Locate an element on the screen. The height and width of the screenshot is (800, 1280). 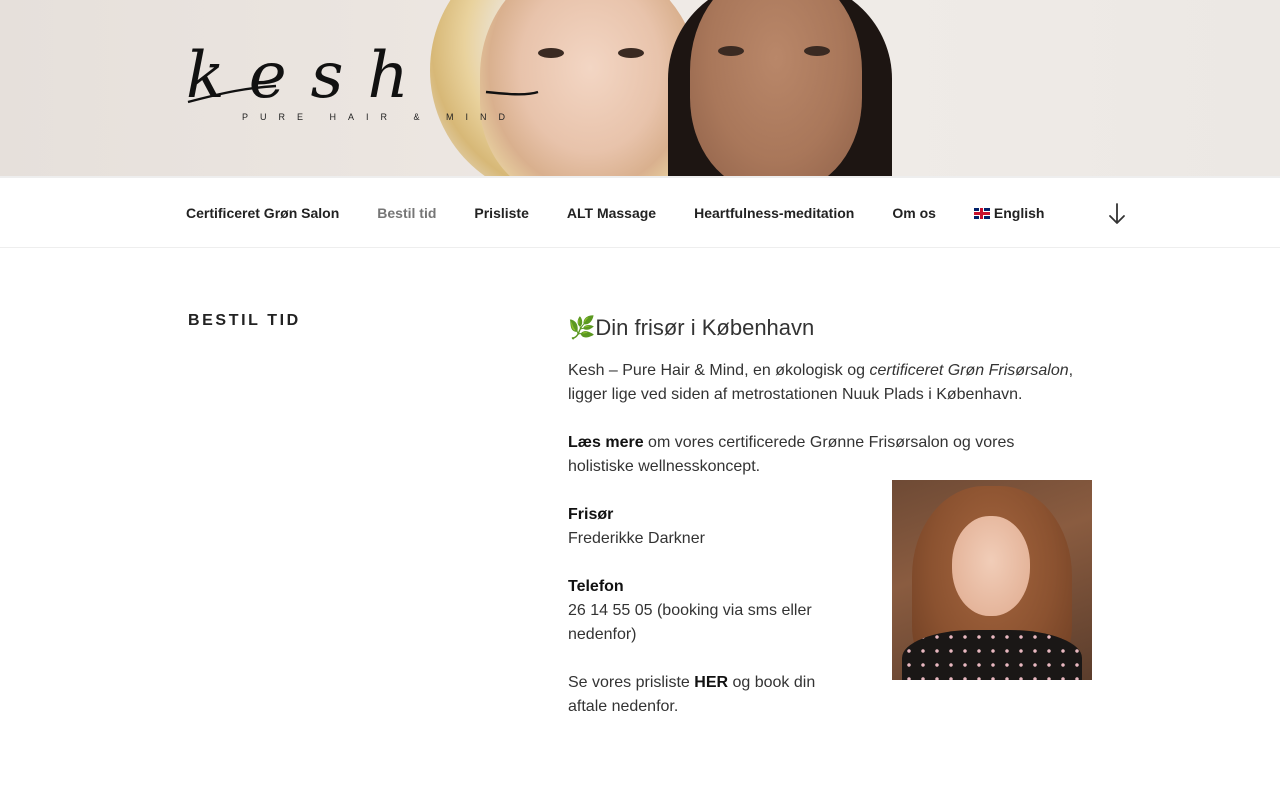
hairdresser-name: Frederikke Darkner is located at coordinates (636, 538).